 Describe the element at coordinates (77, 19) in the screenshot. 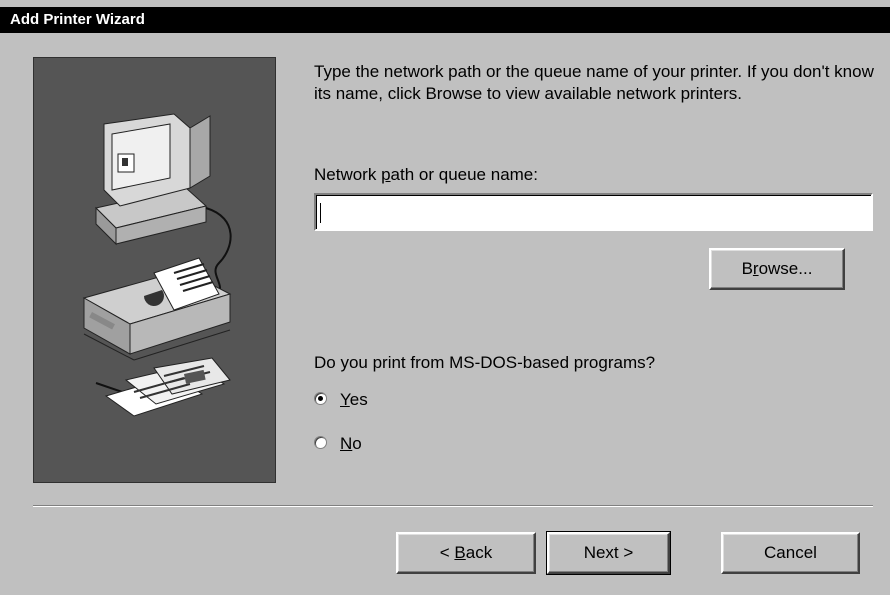

I see `window-title: Add Printer Wizard` at that location.